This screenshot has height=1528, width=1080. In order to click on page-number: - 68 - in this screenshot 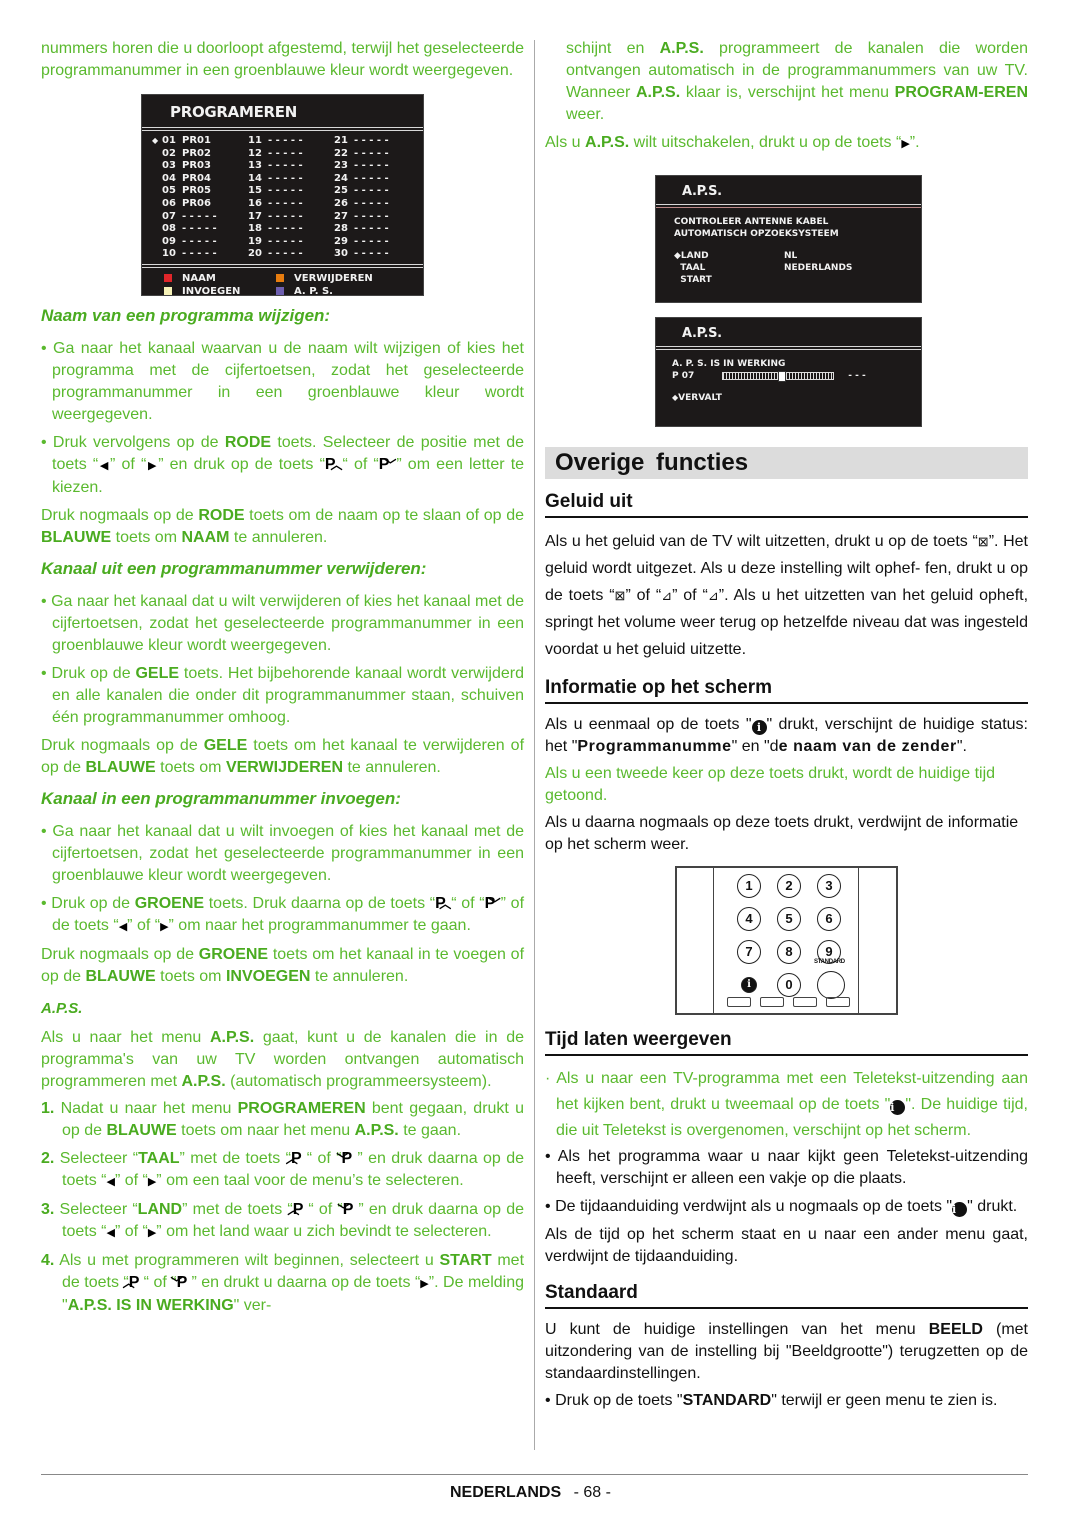, I will do `click(592, 1492)`.